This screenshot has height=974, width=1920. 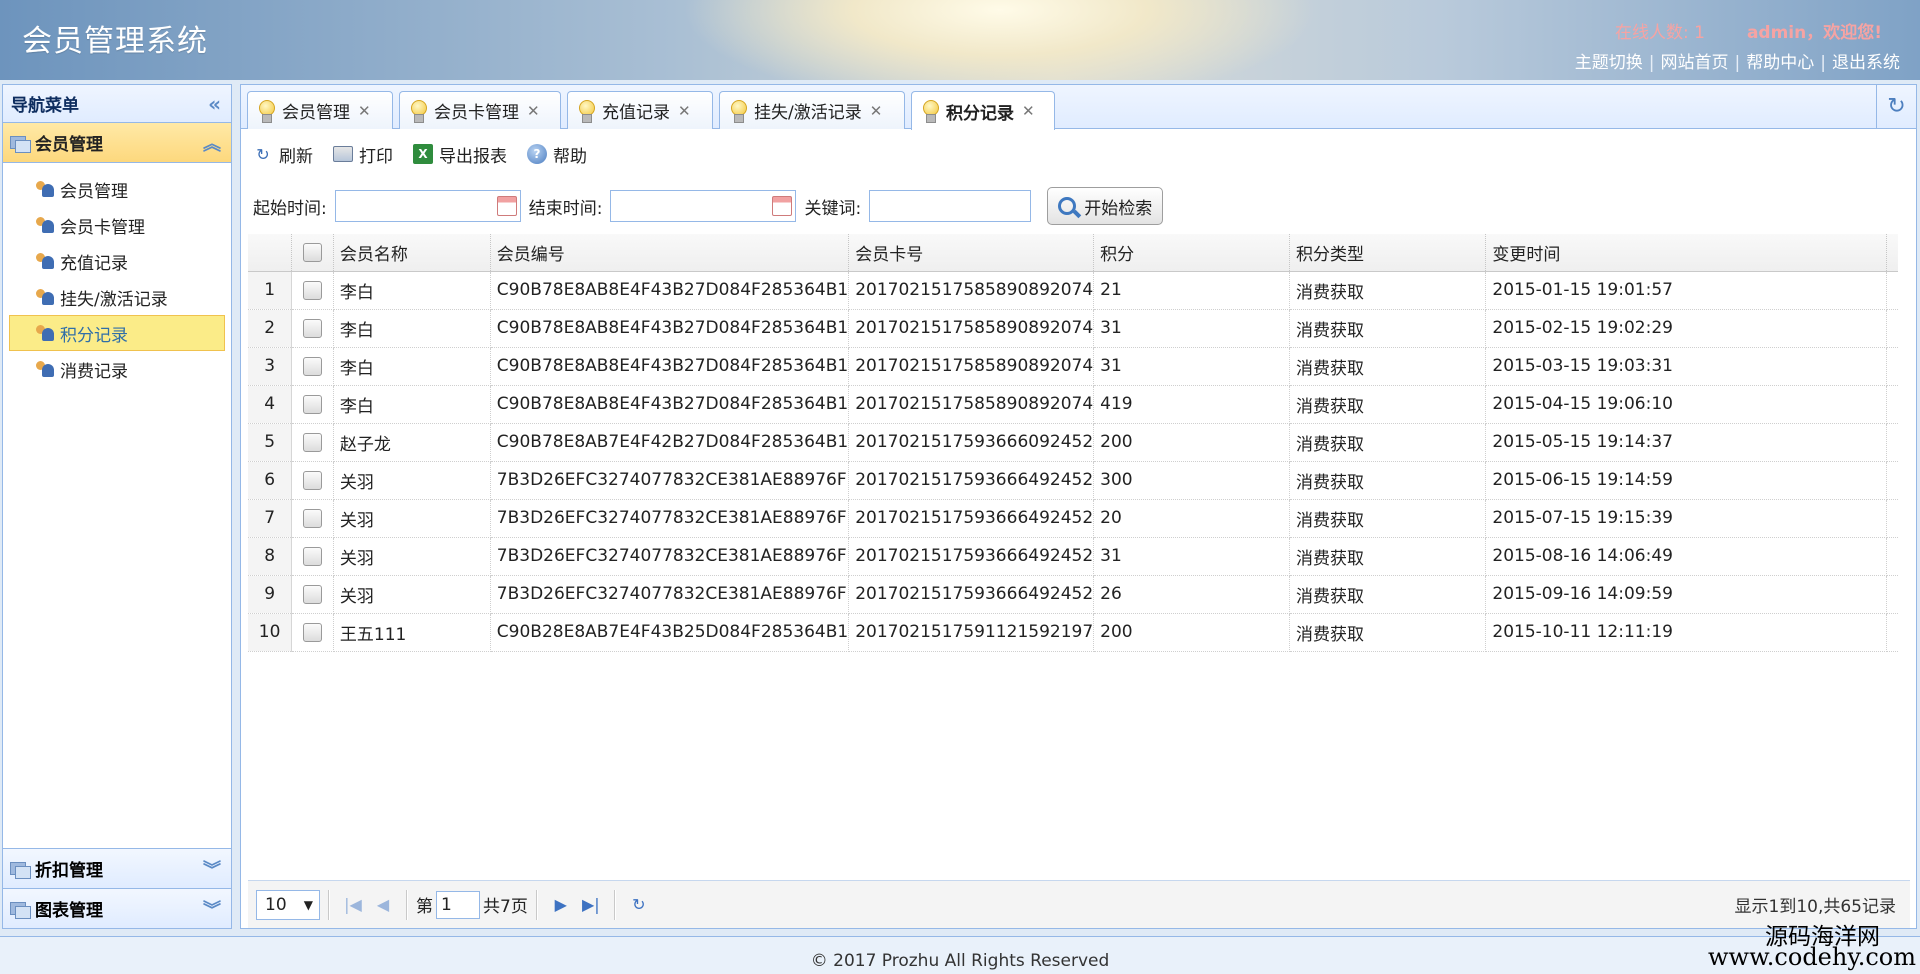 What do you see at coordinates (1388, 253) in the screenshot?
I see `column-header: 积分类型` at bounding box center [1388, 253].